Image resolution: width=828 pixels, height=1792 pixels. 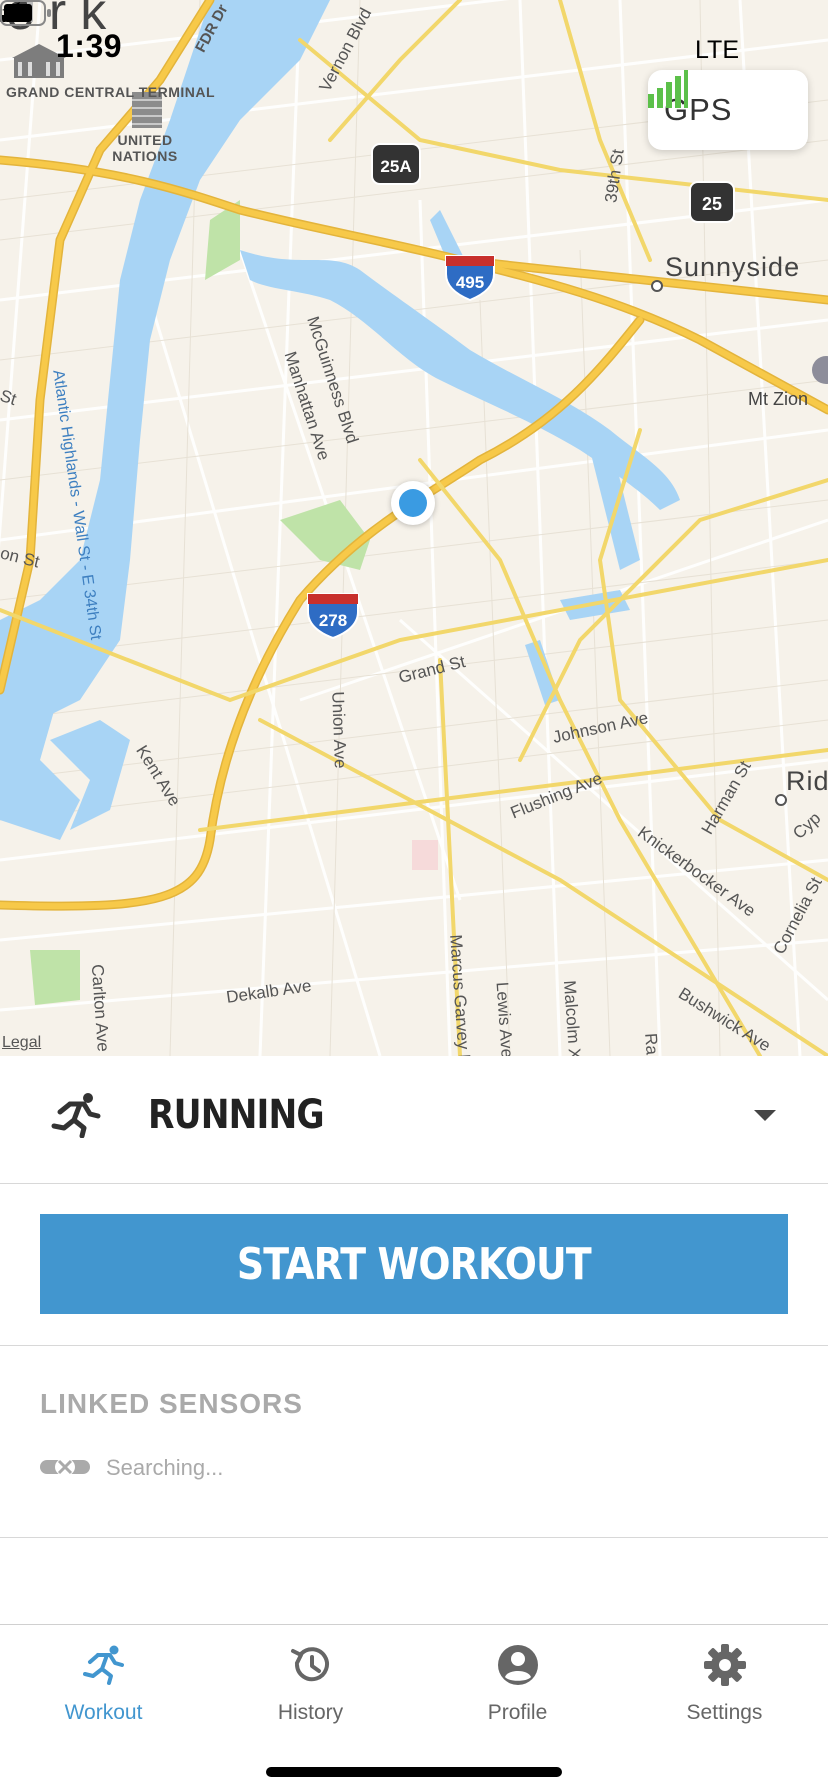 I want to click on tab-profile: Profile, so click(x=517, y=1680).